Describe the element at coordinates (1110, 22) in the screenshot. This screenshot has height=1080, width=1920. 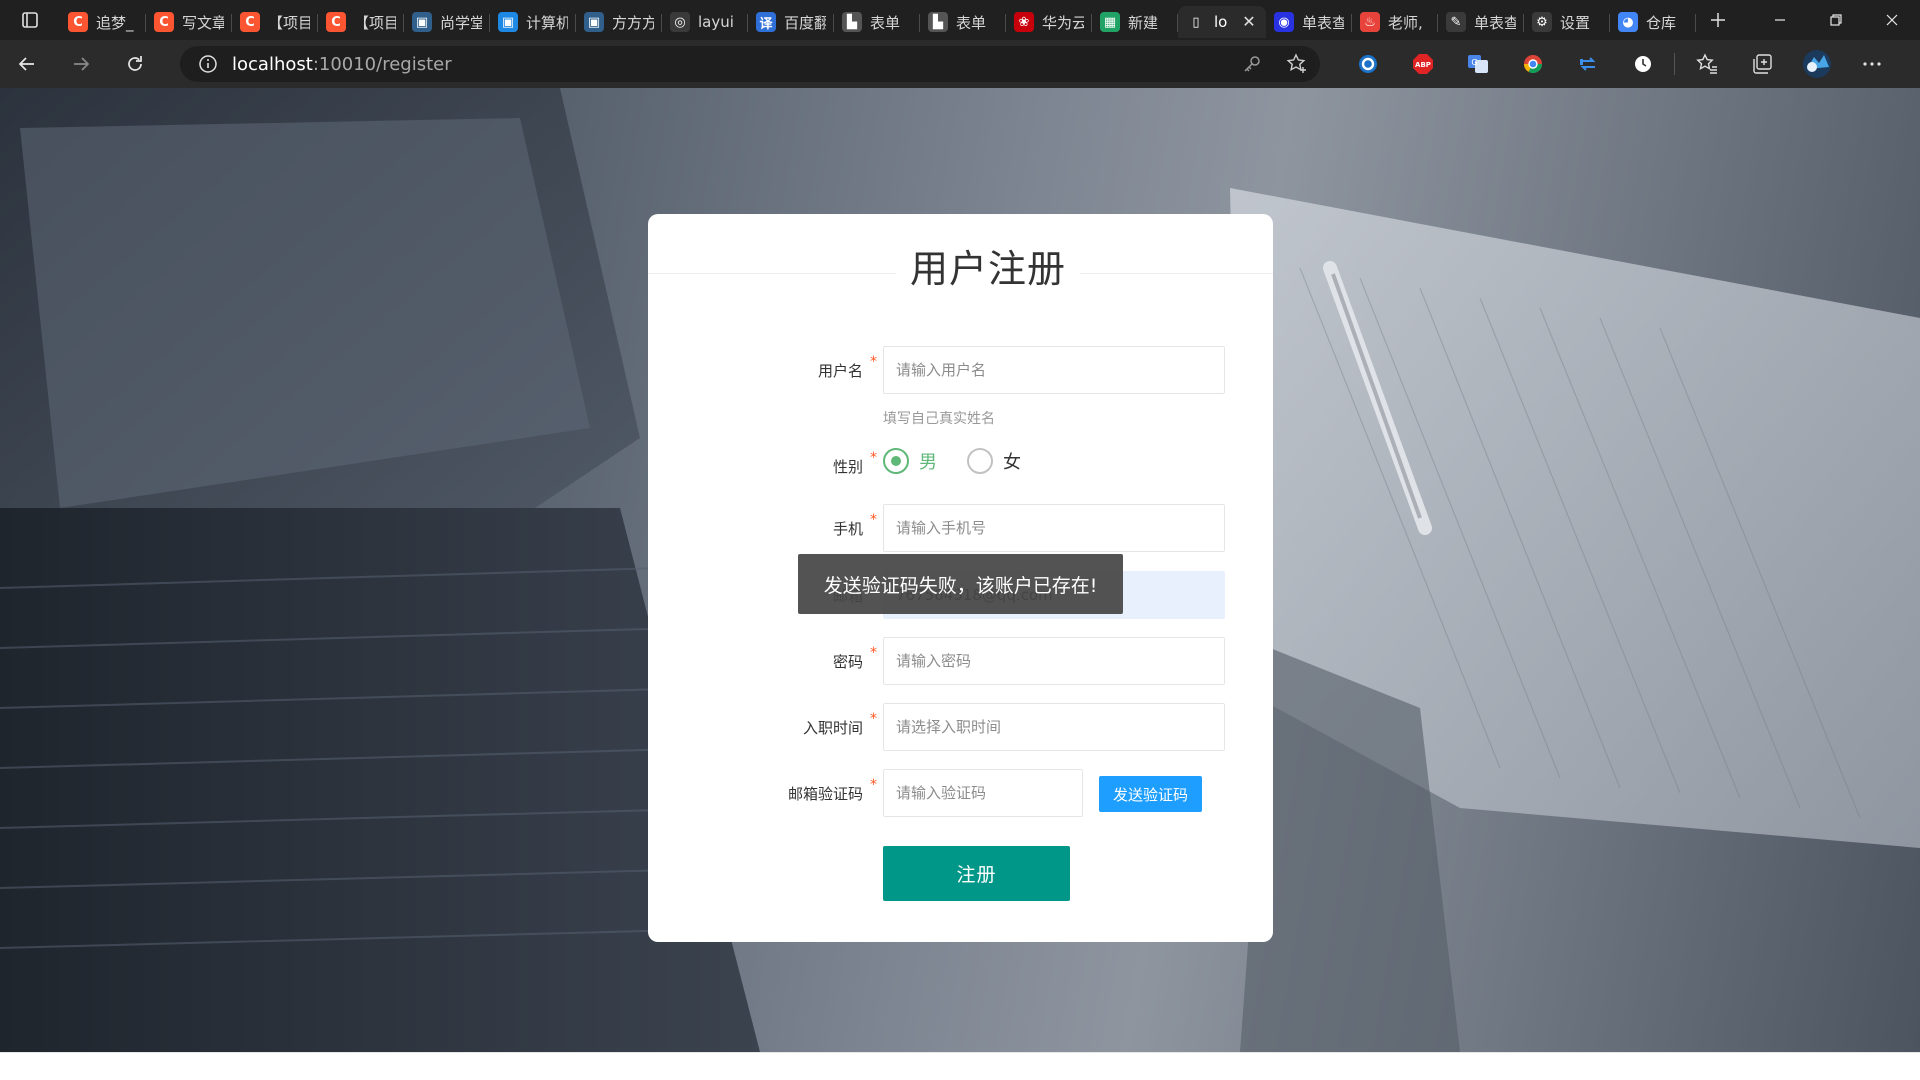
I see `tab-favicon-icon: ▦` at that location.